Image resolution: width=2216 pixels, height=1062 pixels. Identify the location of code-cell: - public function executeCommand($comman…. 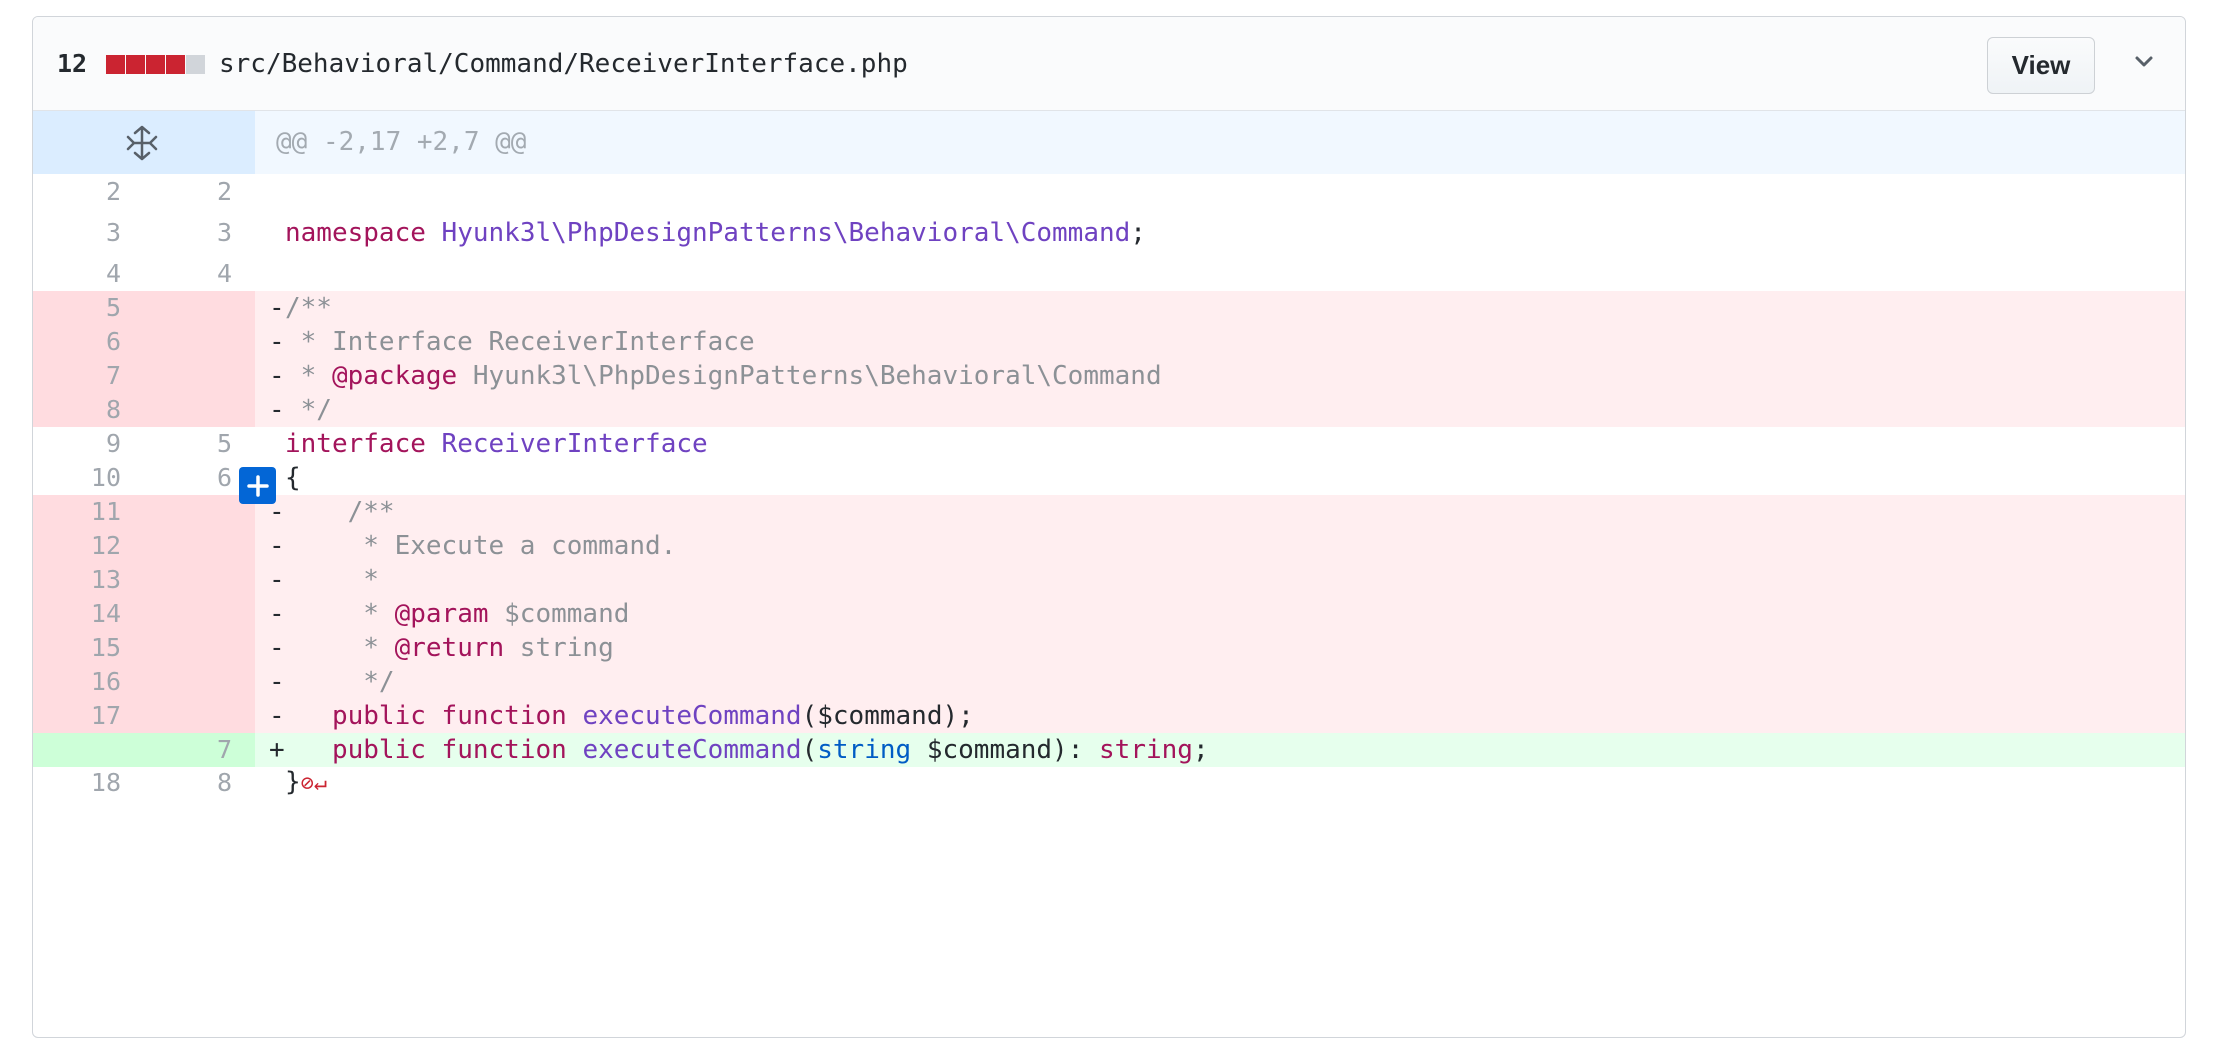
(1220, 716).